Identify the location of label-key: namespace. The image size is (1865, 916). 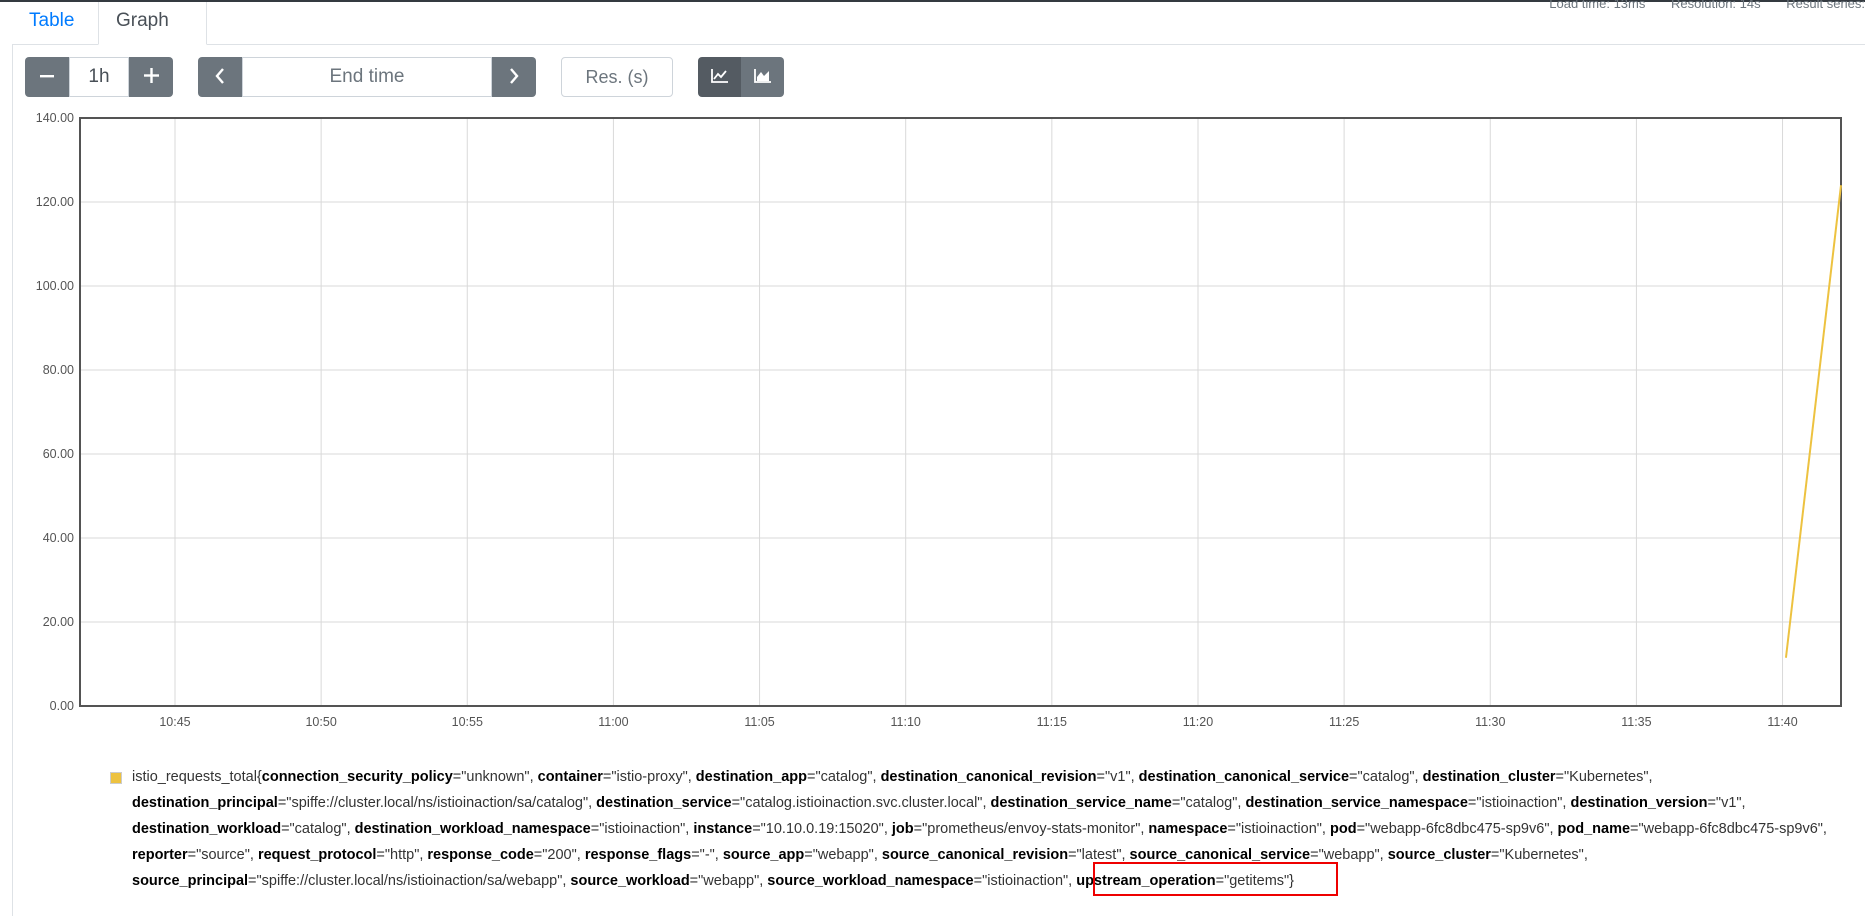
(1188, 829).